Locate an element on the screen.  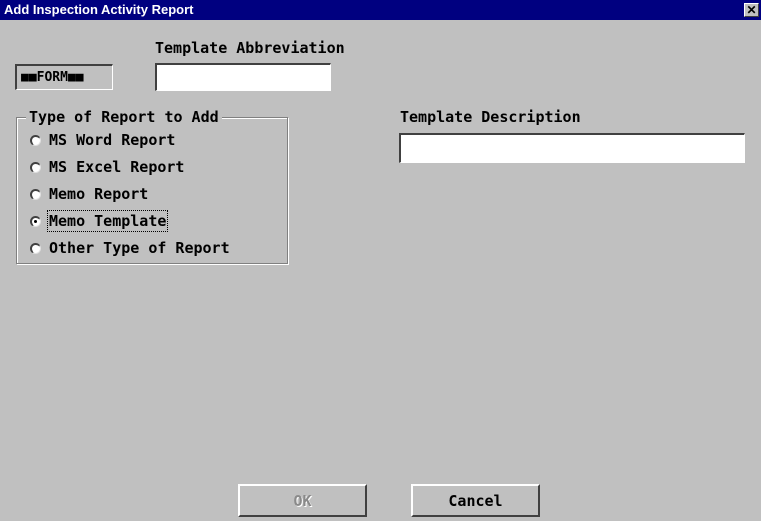
form-indicator: ■■FORM■■ is located at coordinates (64, 77).